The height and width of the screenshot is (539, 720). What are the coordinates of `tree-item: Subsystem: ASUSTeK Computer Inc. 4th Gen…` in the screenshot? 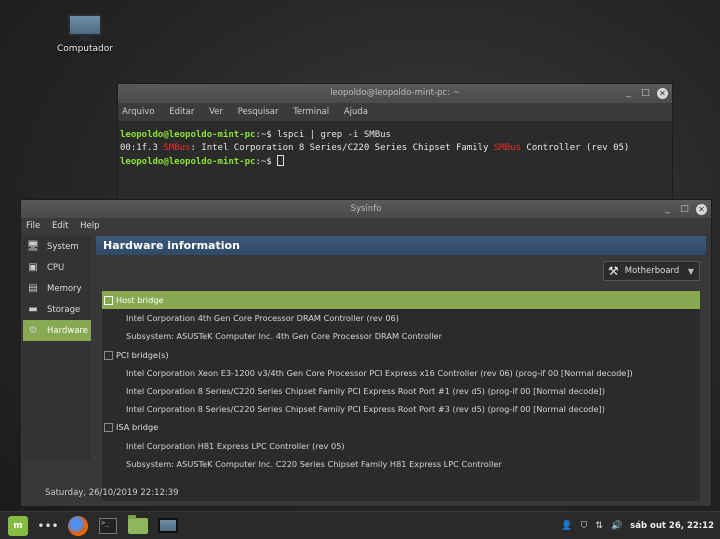 It's located at (401, 336).